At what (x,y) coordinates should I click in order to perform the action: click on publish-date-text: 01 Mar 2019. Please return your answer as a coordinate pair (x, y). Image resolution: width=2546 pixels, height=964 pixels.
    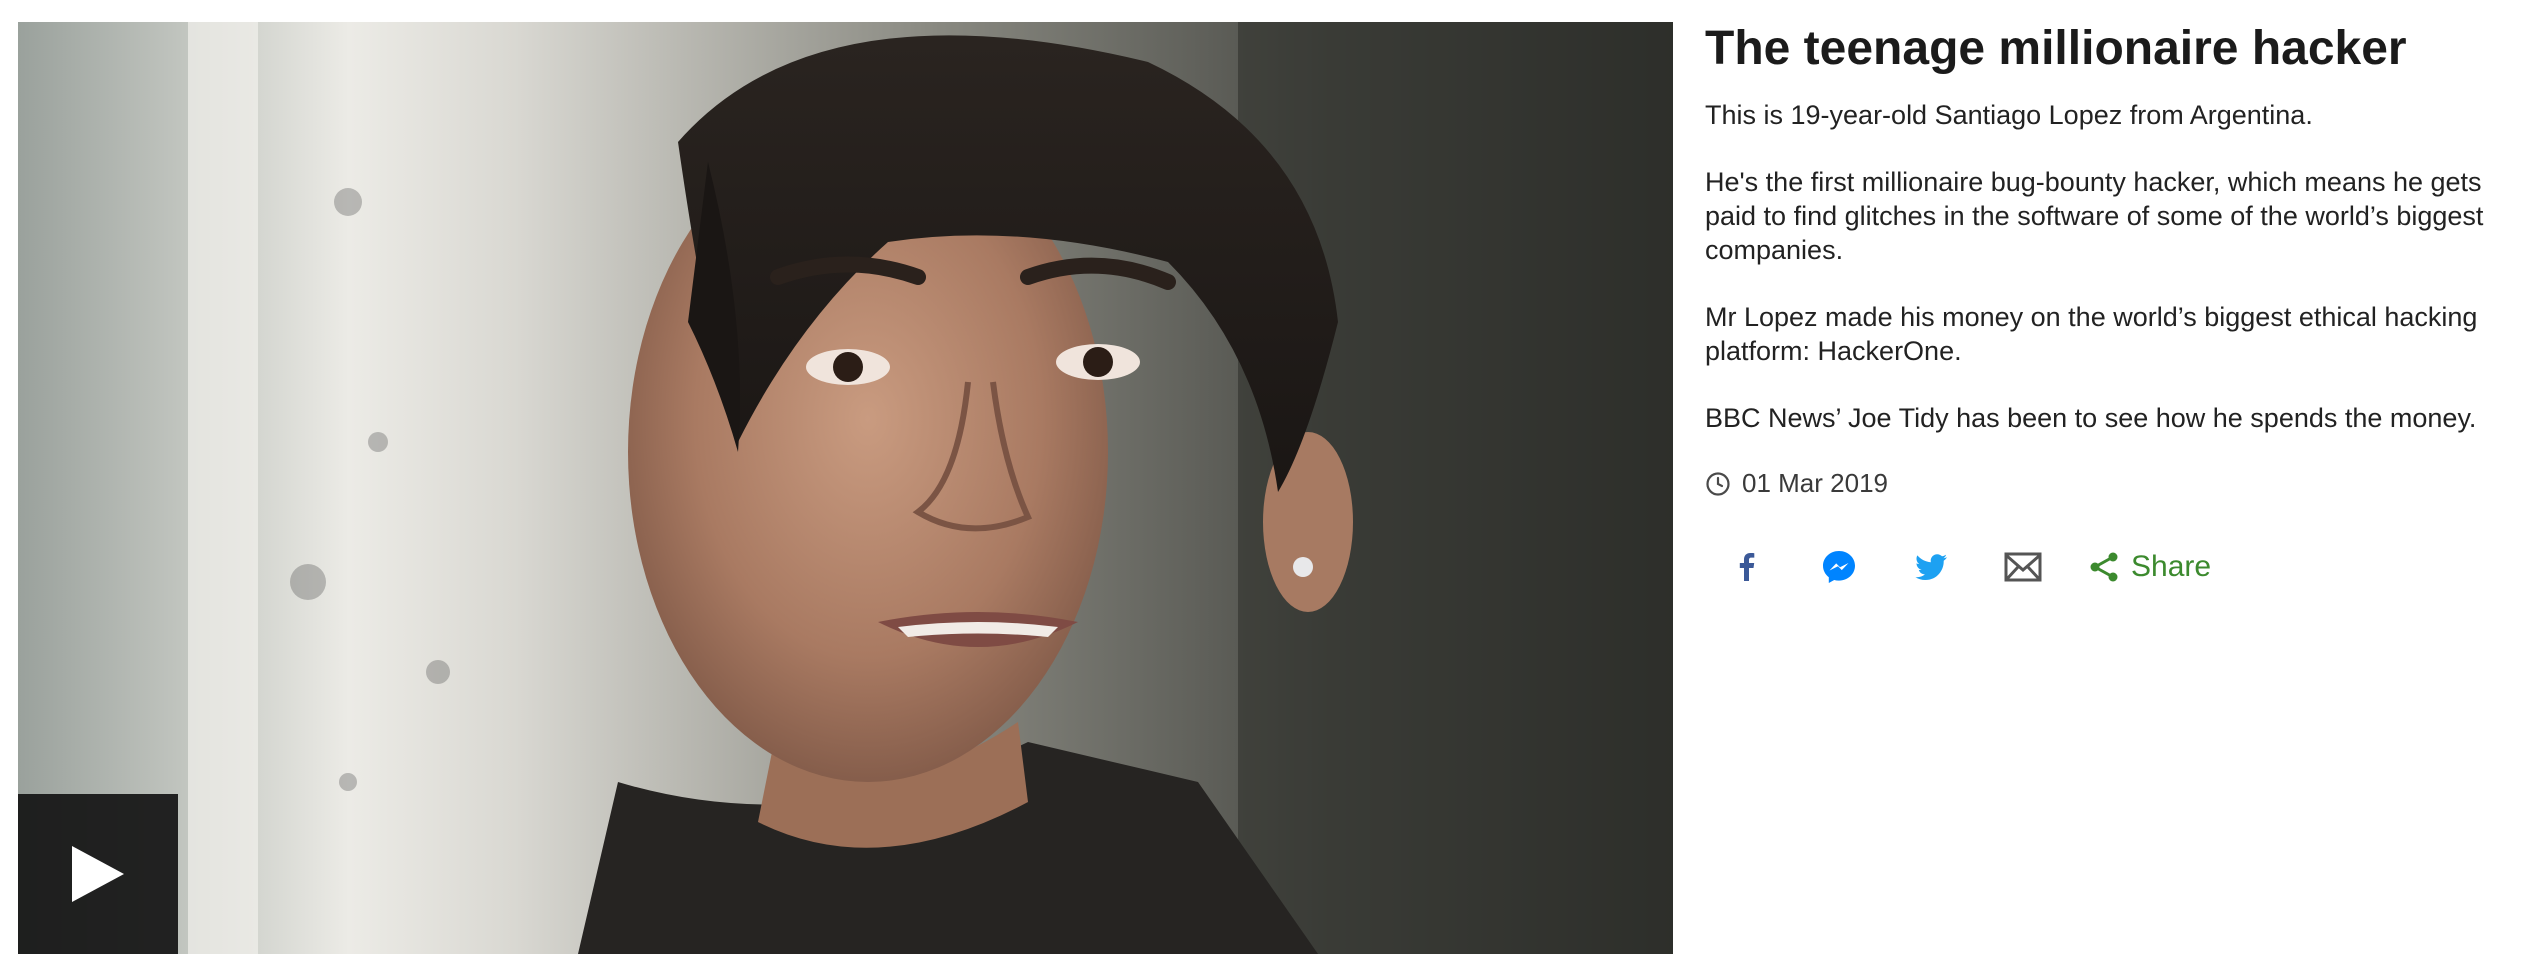
    Looking at the image, I should click on (1815, 483).